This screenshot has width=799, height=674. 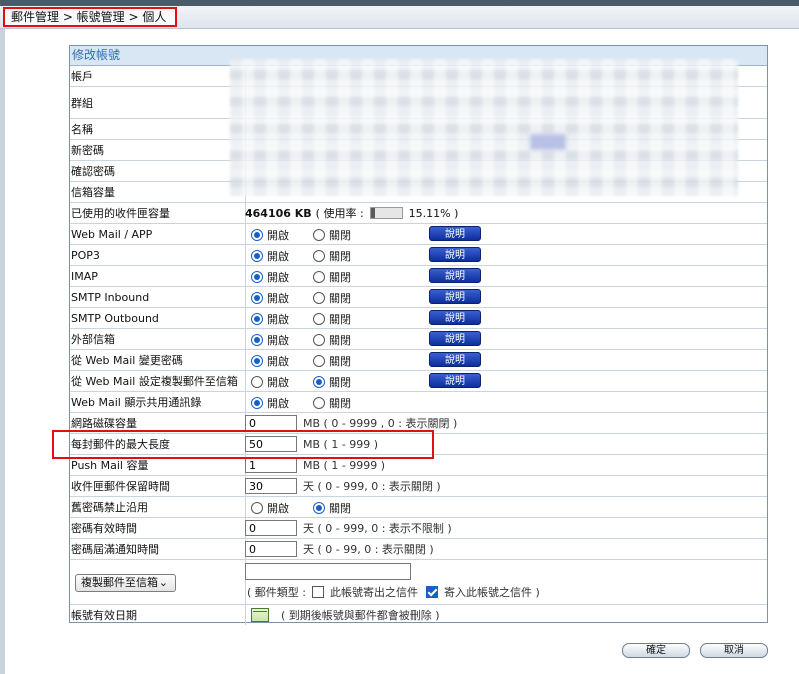 I want to click on change-pw-off-radio, so click(x=319, y=361).